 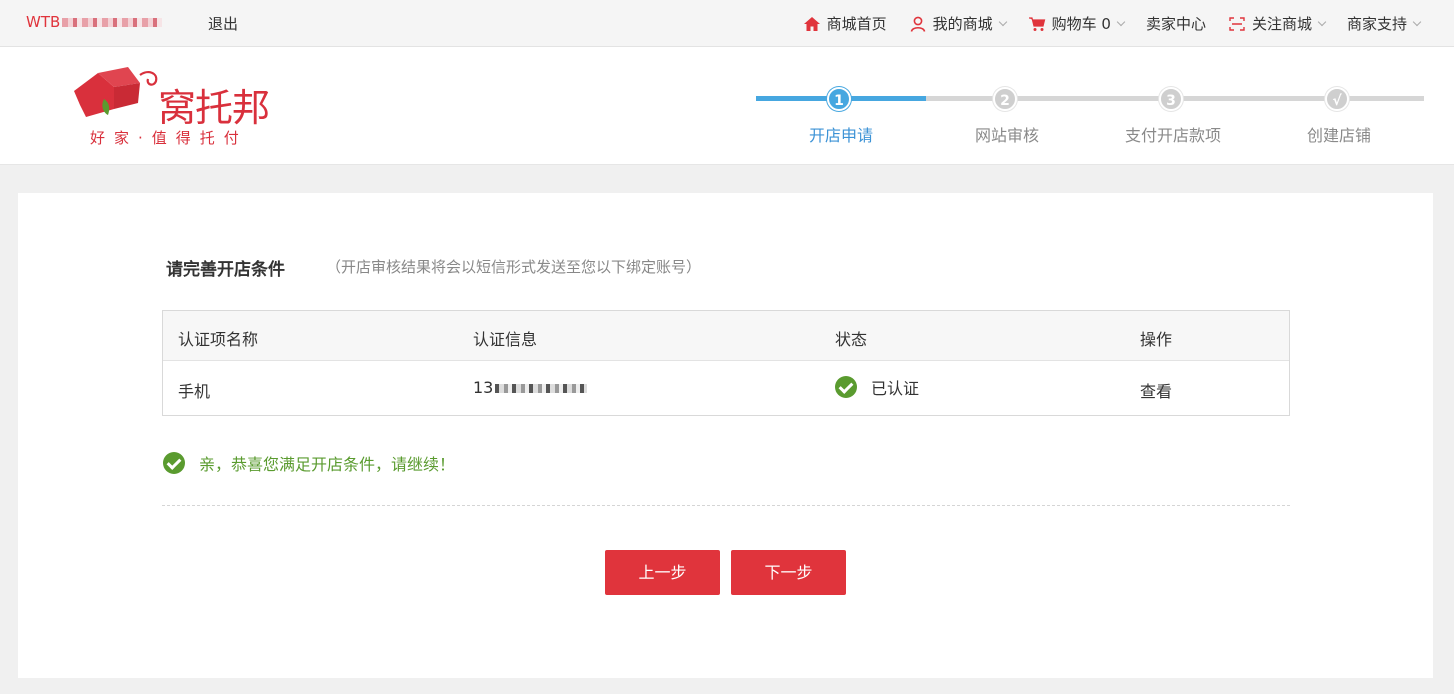 I want to click on success-message: 亲，恭喜您满足开店条件，请继续！, so click(x=309, y=463).